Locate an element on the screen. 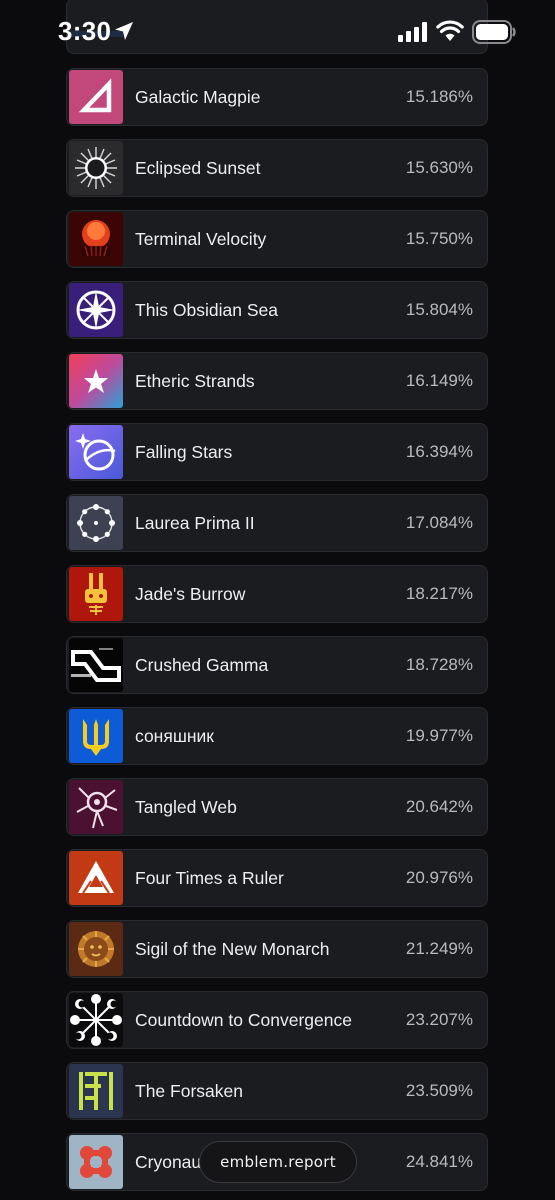 The width and height of the screenshot is (555, 1200). emblem-name: Eclipsed Sunset is located at coordinates (198, 167).